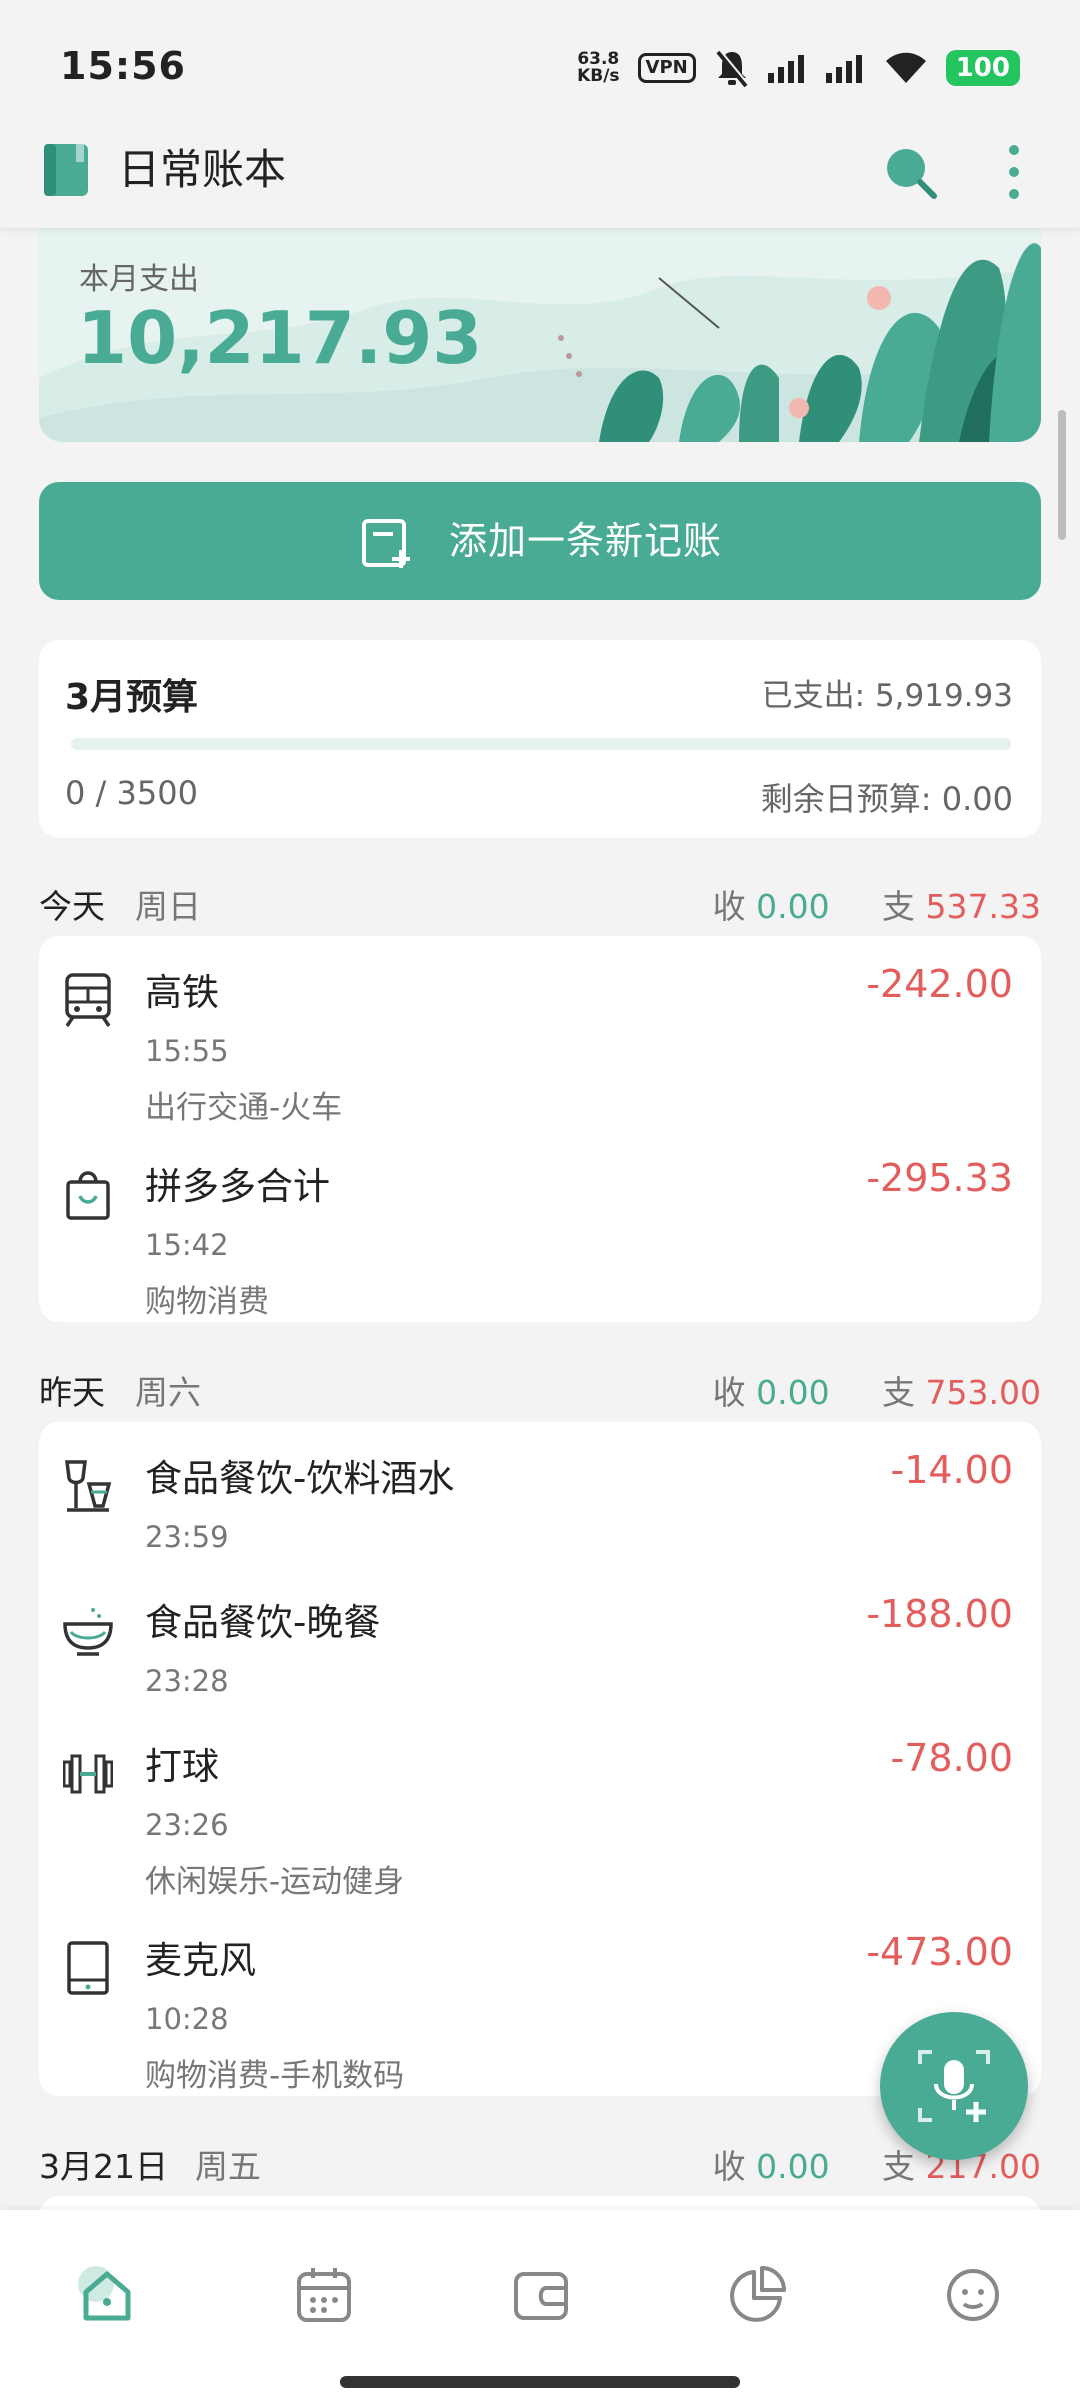 The width and height of the screenshot is (1080, 2400). I want to click on microphone-plus-icon, so click(954, 2086).